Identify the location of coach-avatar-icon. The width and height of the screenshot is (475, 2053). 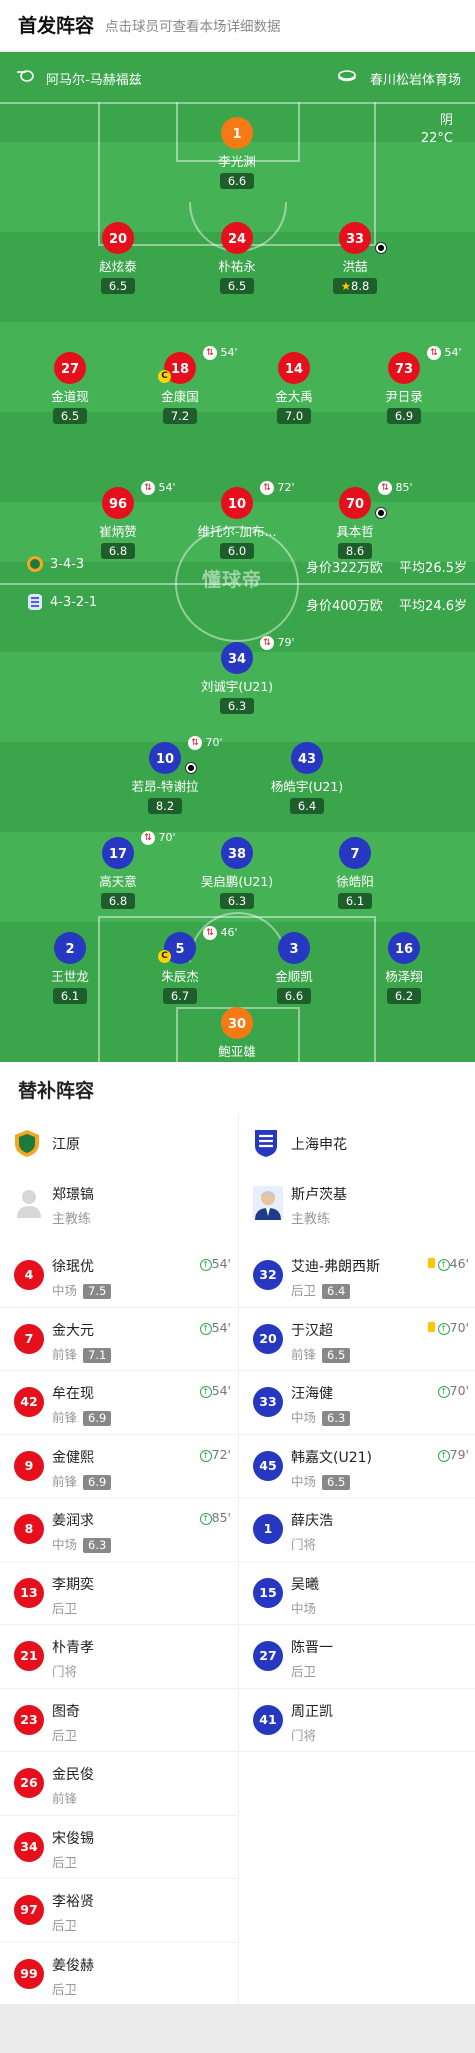
(29, 1204).